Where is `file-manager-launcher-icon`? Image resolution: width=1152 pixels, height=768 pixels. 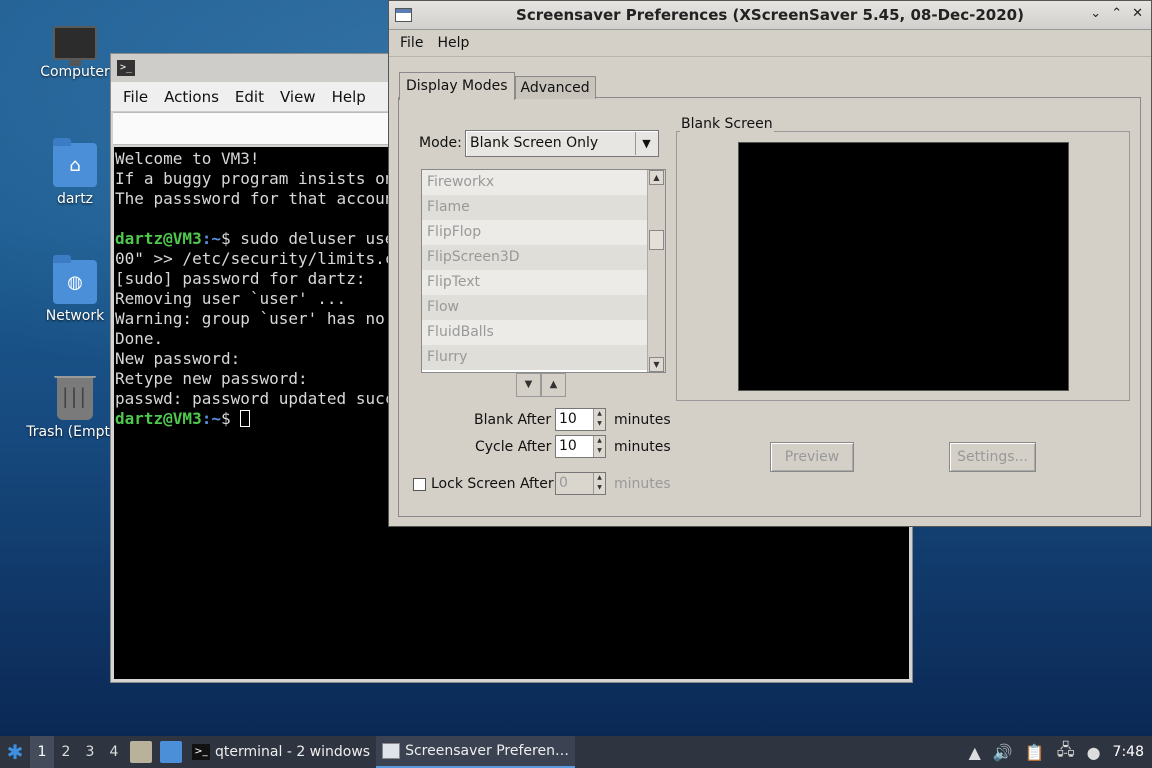 file-manager-launcher-icon is located at coordinates (141, 752).